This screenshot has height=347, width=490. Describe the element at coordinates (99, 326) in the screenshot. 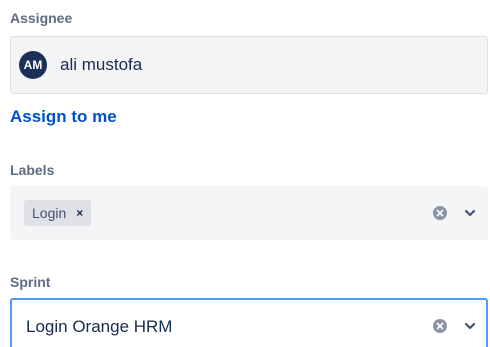

I see `sprint-value: Login Orange HRM` at that location.